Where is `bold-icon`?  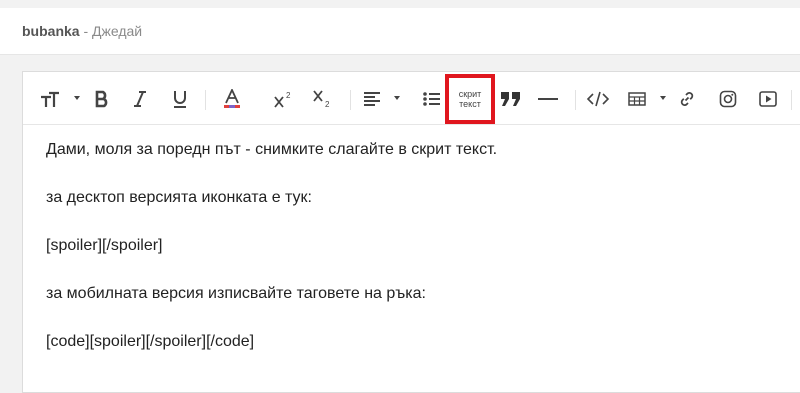
bold-icon is located at coordinates (102, 99).